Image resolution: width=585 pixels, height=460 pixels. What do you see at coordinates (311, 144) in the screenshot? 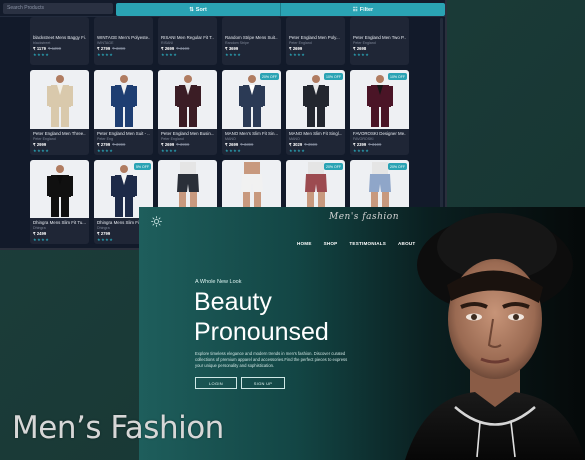
I see `original-price: ₹ 3599` at bounding box center [311, 144].